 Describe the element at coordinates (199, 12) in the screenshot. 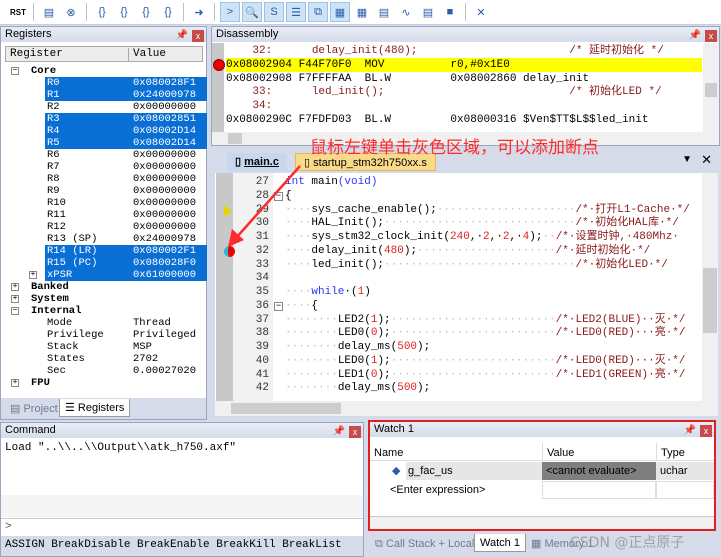

I see `show-next-statement-button: ➜` at that location.